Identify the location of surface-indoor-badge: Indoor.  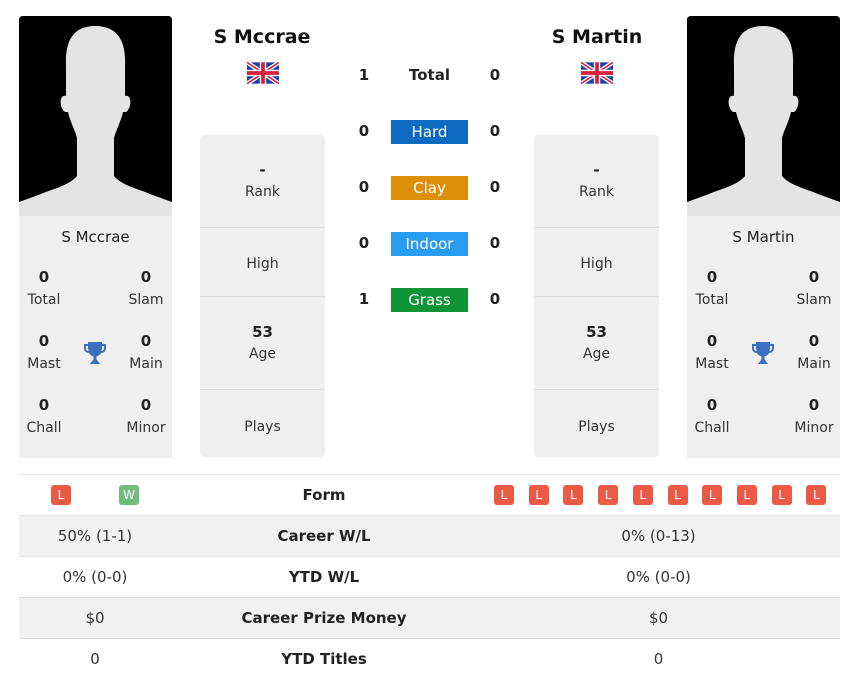
(429, 244).